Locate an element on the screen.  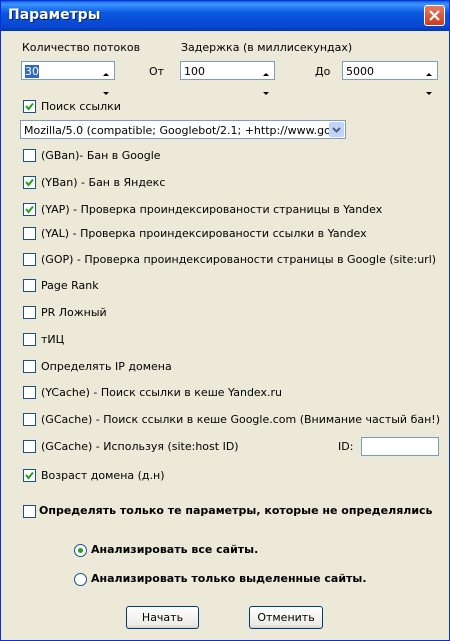
option-yap-checkbox is located at coordinates (29, 209).